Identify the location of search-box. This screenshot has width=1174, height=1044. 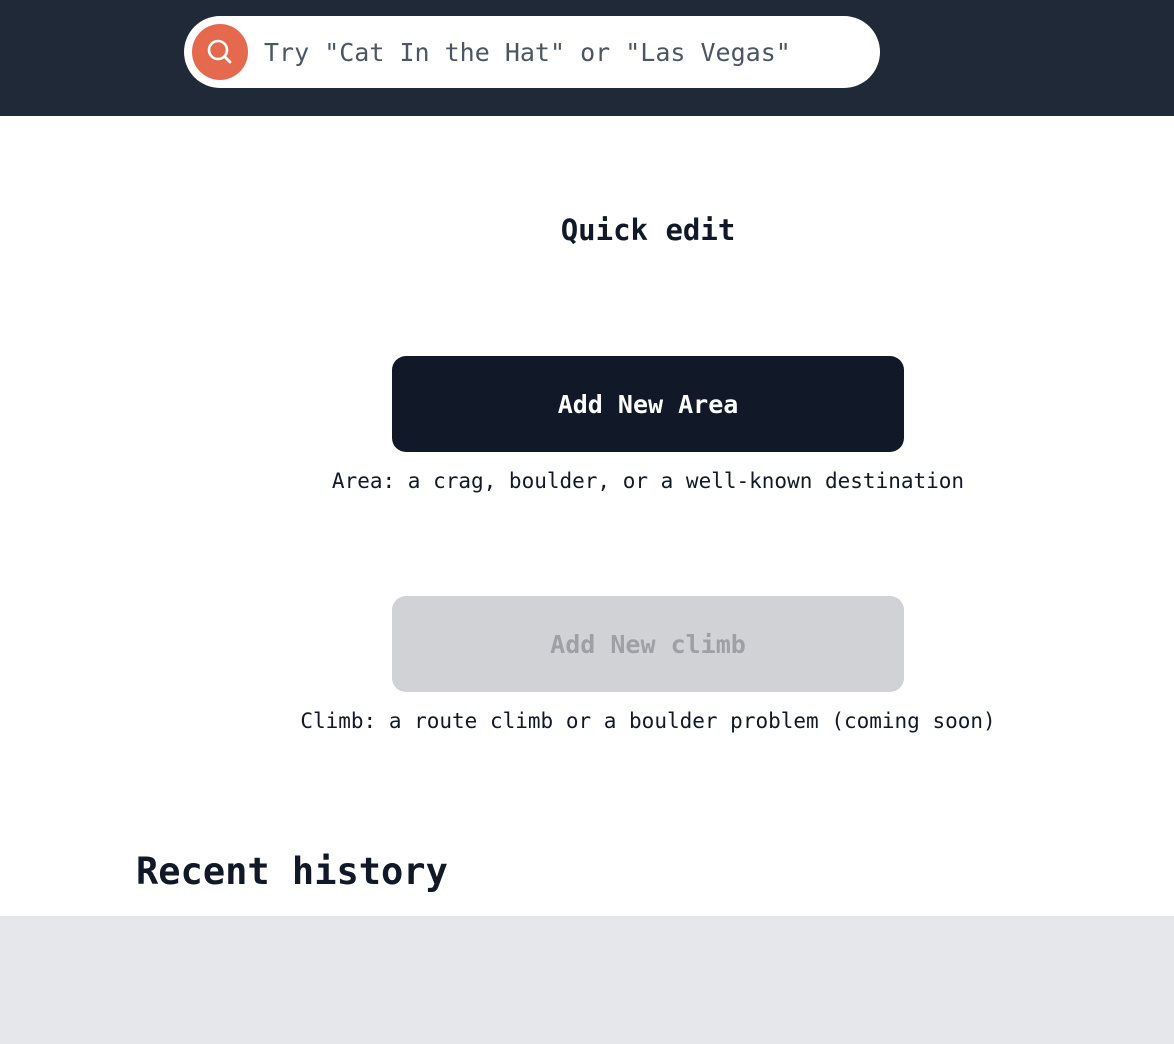
(532, 52).